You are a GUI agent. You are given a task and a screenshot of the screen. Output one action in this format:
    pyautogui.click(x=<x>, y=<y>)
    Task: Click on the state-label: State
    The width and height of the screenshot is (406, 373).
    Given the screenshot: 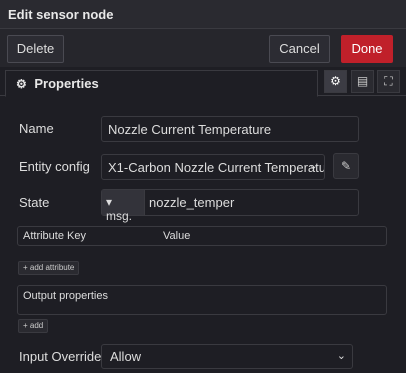 What is the action you would take?
    pyautogui.click(x=34, y=202)
    